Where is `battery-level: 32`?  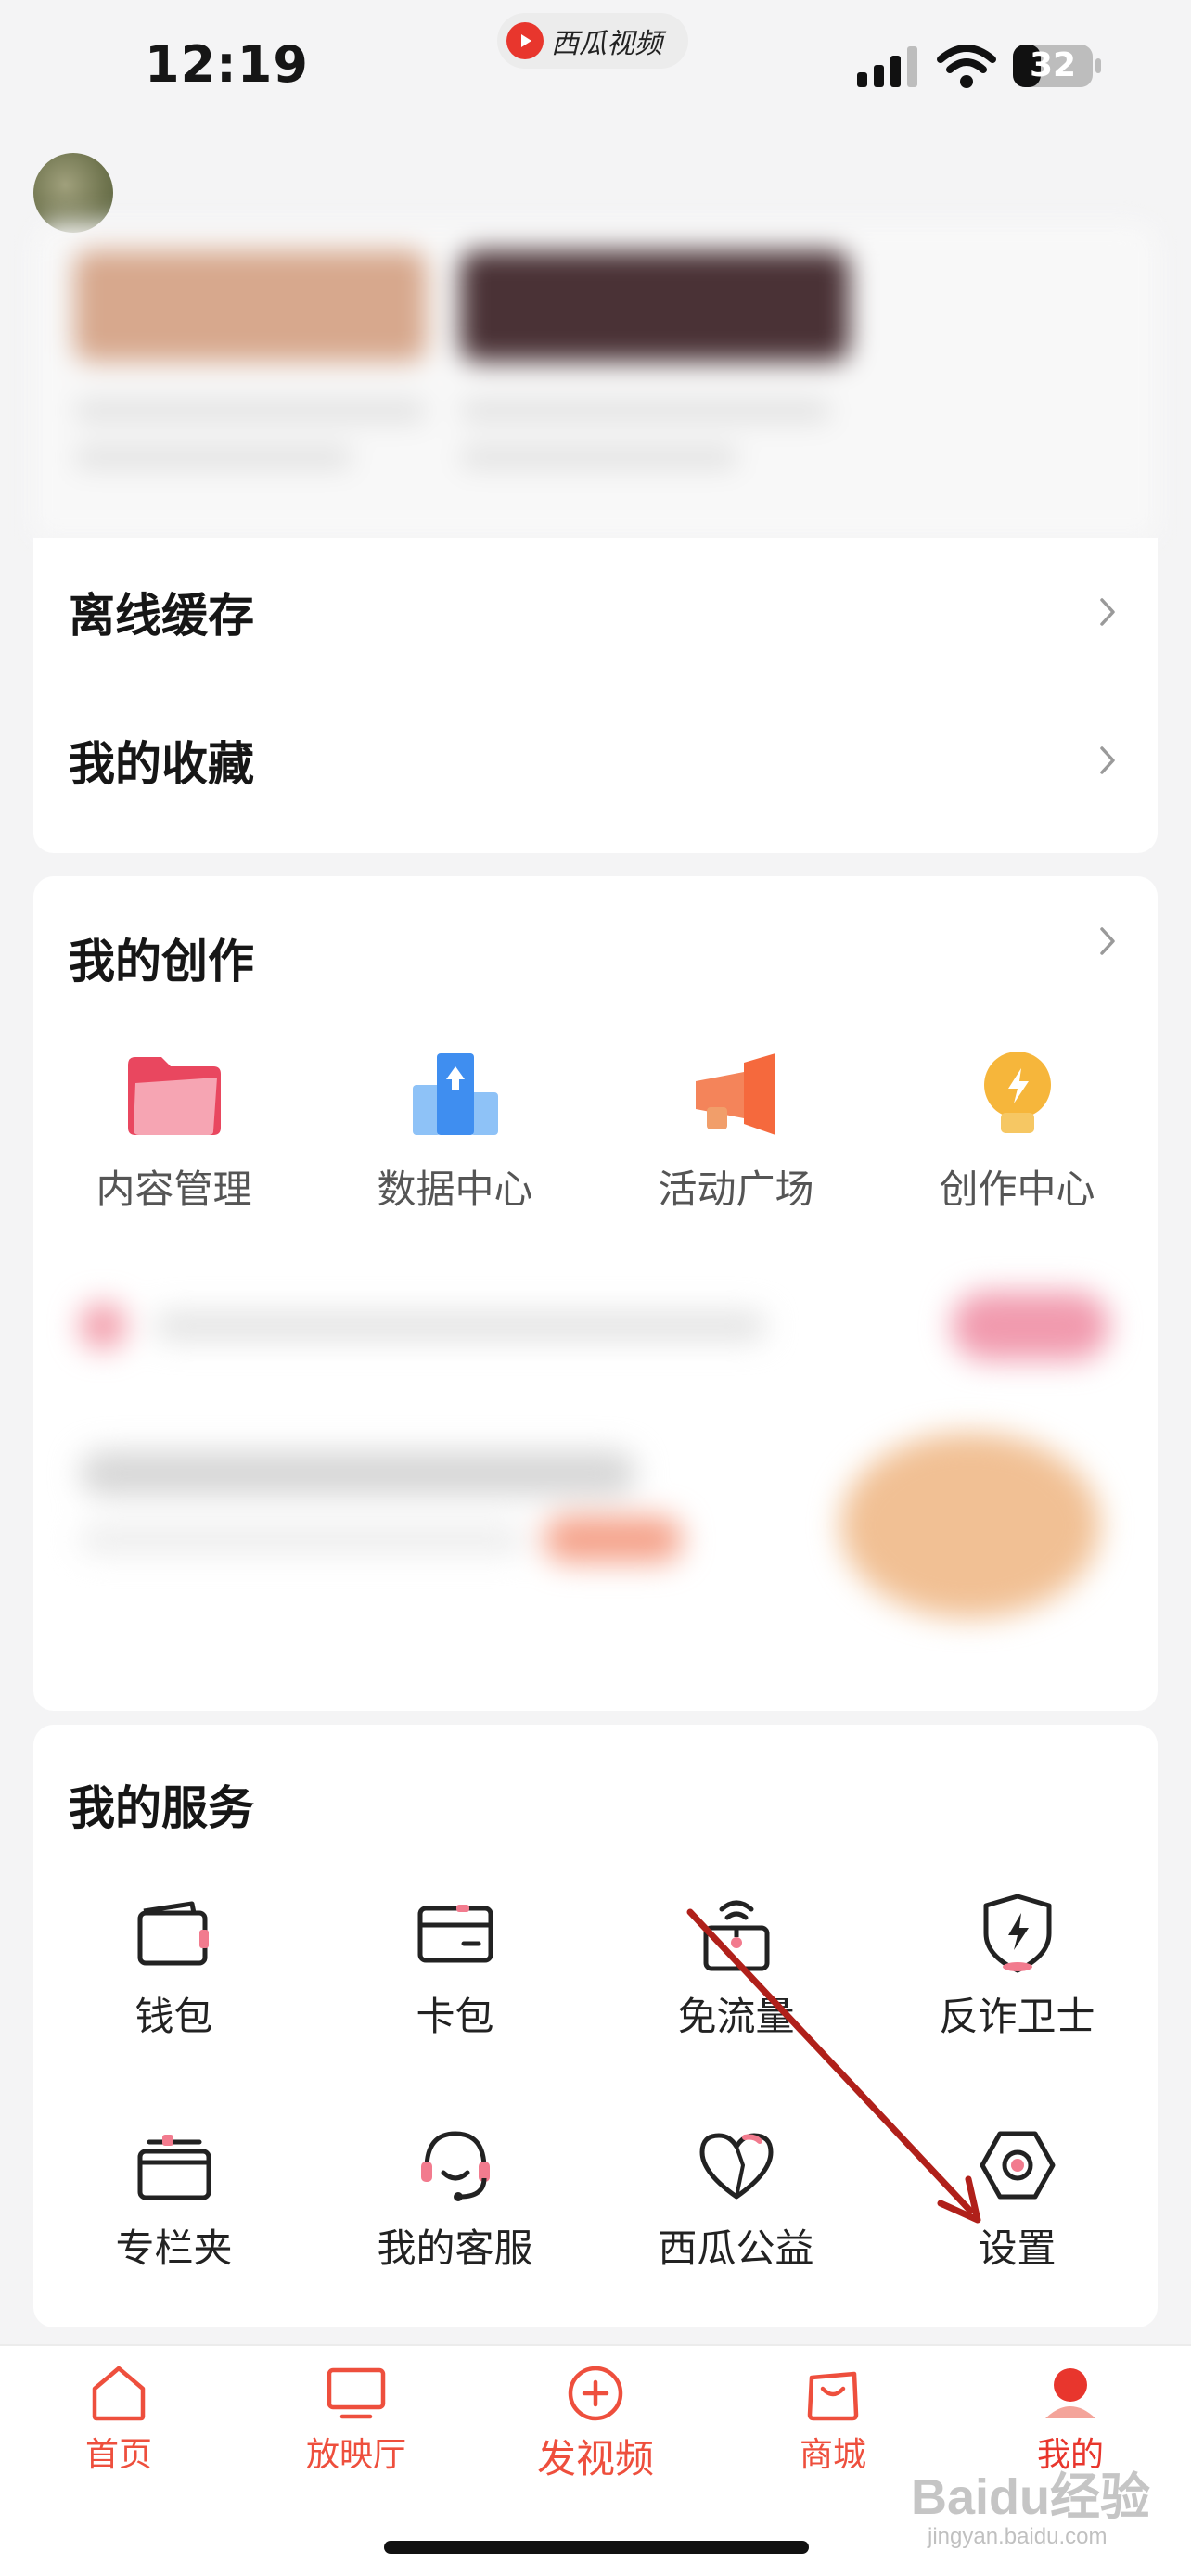
battery-level: 32 is located at coordinates (1053, 65).